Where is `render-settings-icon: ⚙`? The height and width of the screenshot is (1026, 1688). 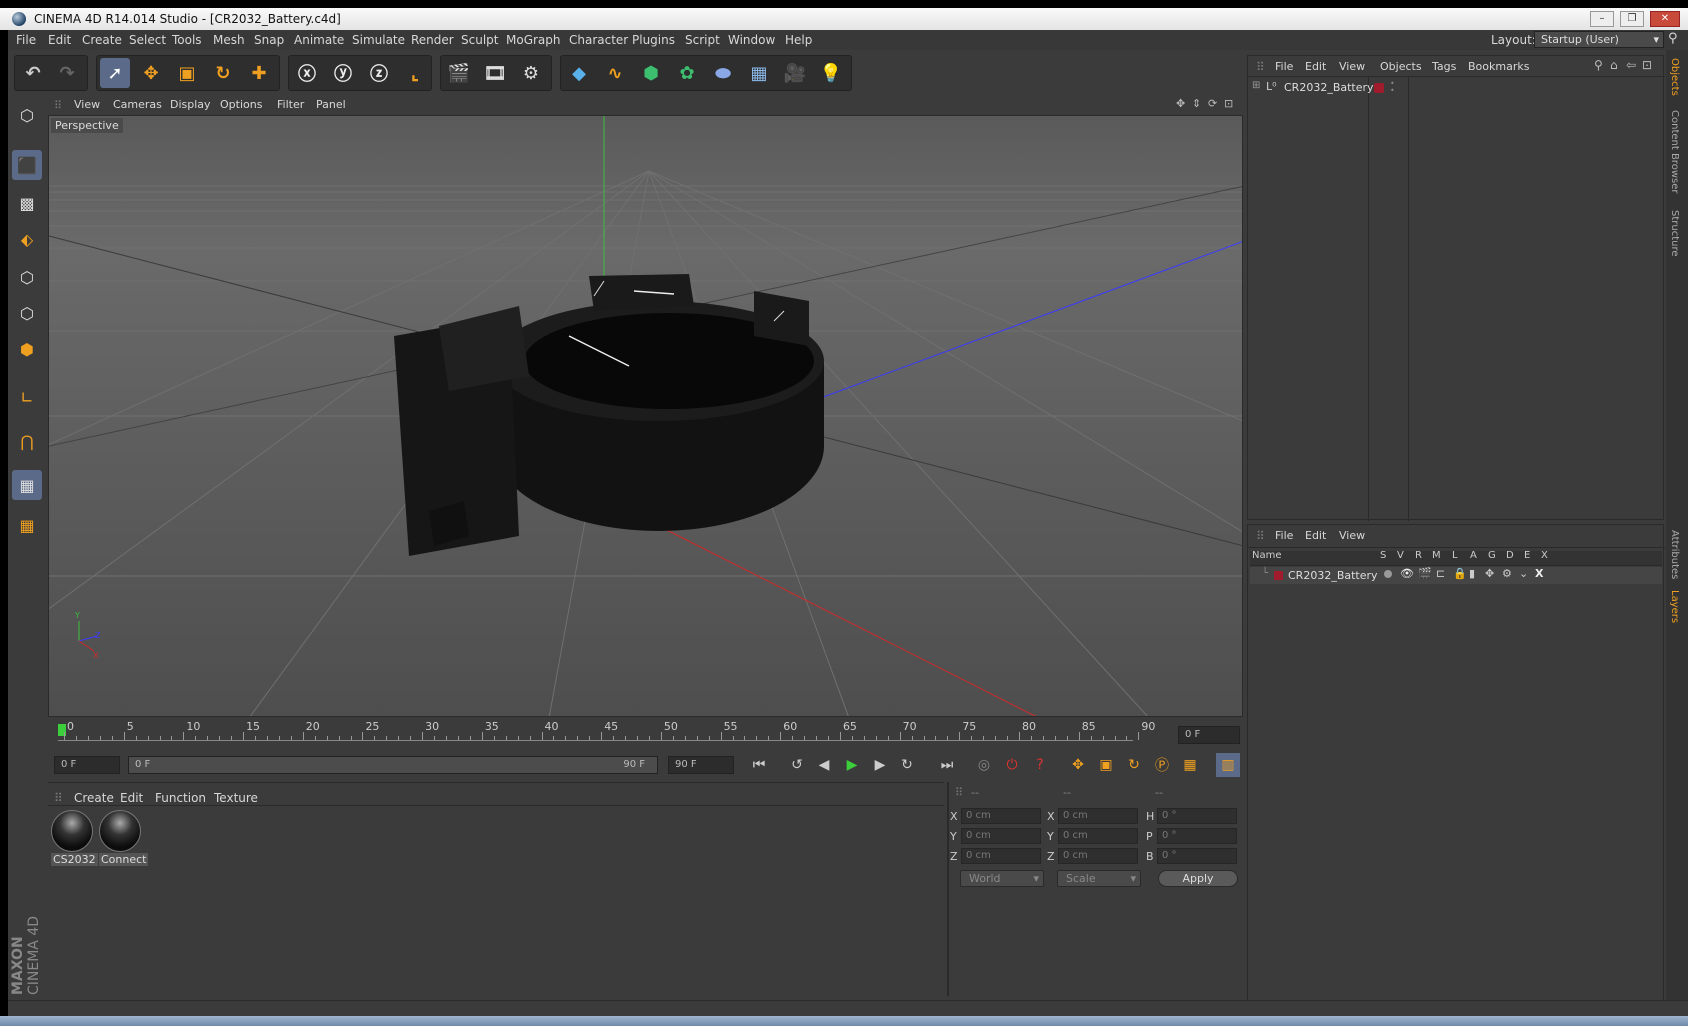 render-settings-icon: ⚙ is located at coordinates (531, 73).